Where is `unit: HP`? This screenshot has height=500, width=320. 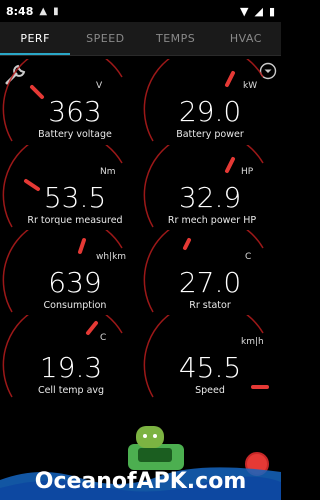
unit: HP is located at coordinates (247, 172).